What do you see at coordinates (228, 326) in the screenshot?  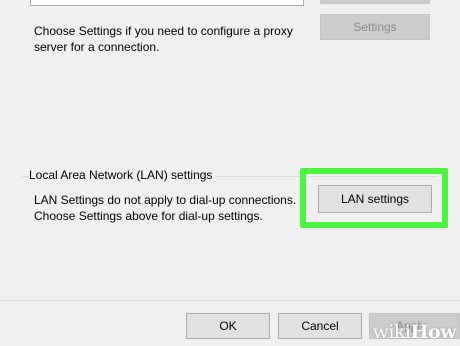 I see `ok-button: OK` at bounding box center [228, 326].